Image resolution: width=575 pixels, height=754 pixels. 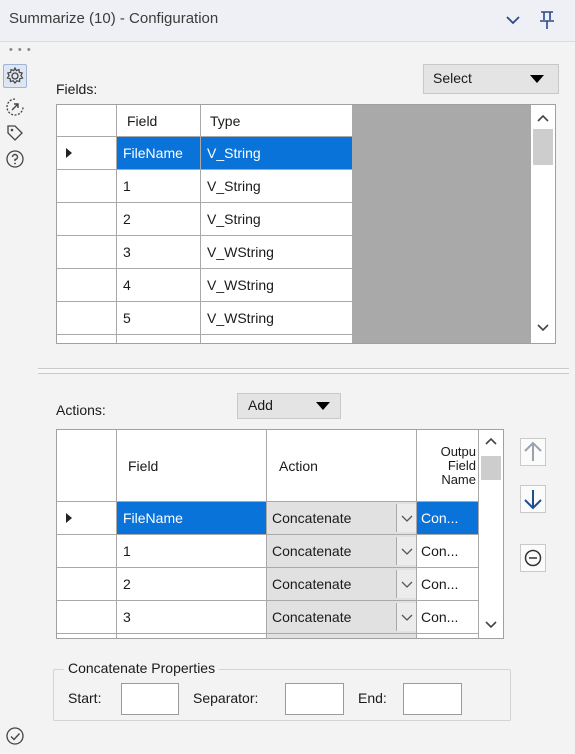 I want to click on remove-action-button, so click(x=533, y=558).